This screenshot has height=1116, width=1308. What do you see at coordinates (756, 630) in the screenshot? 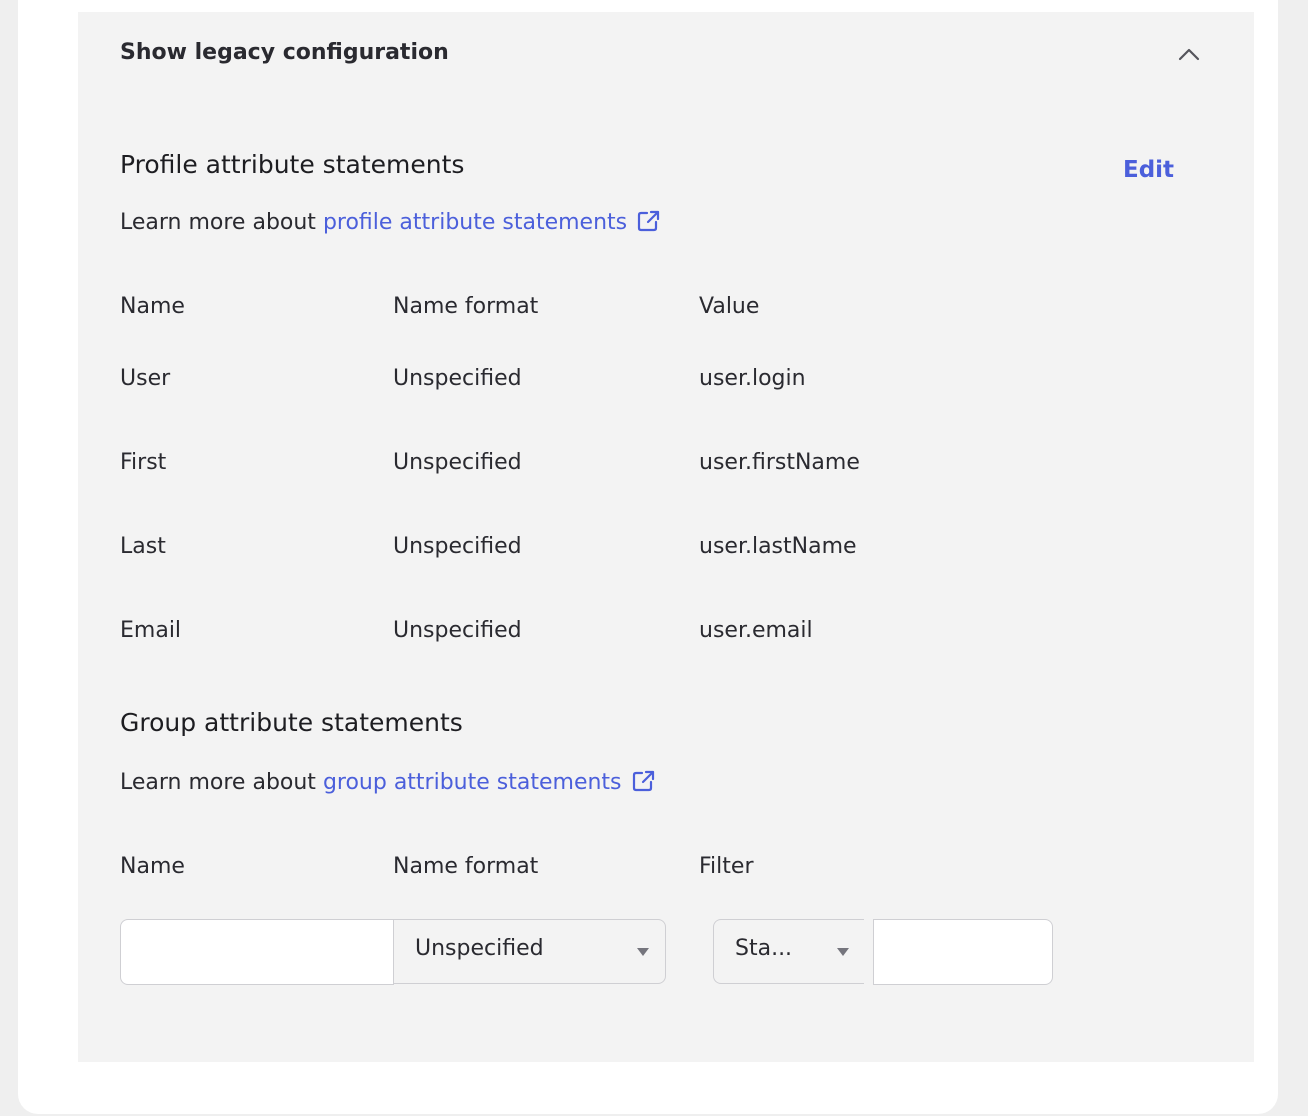
I see `profile-row-value: user.email` at bounding box center [756, 630].